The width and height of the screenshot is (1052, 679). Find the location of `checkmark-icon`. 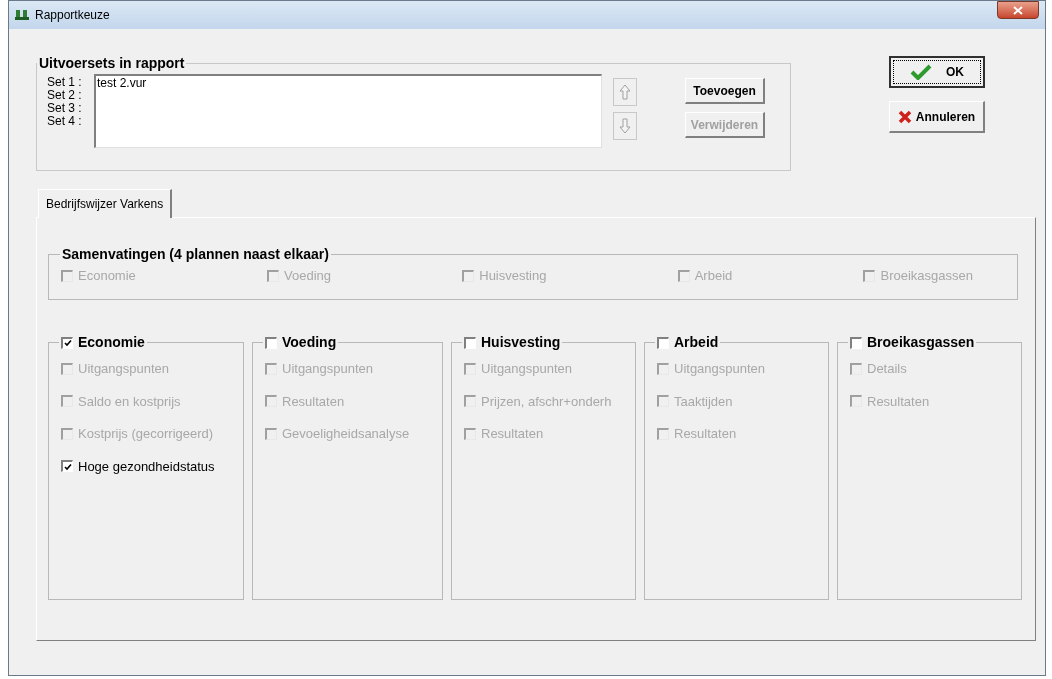

checkmark-icon is located at coordinates (921, 72).